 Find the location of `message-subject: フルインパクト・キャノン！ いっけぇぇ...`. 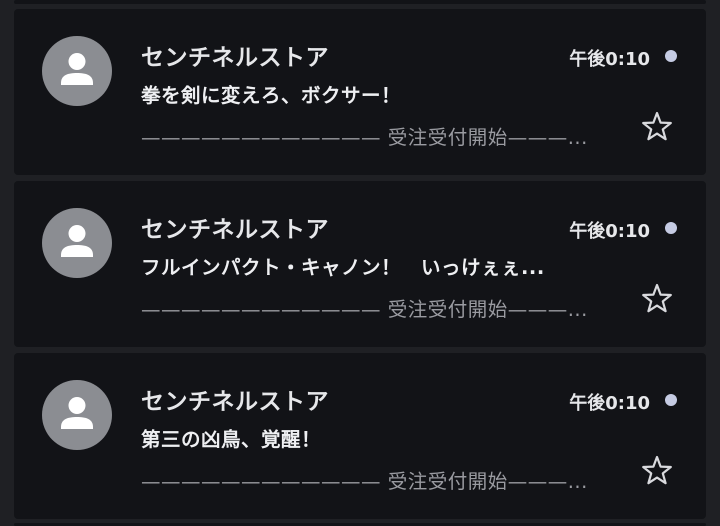

message-subject: フルインパクト・キャノン！ いっけぇぇ... is located at coordinates (343, 267).